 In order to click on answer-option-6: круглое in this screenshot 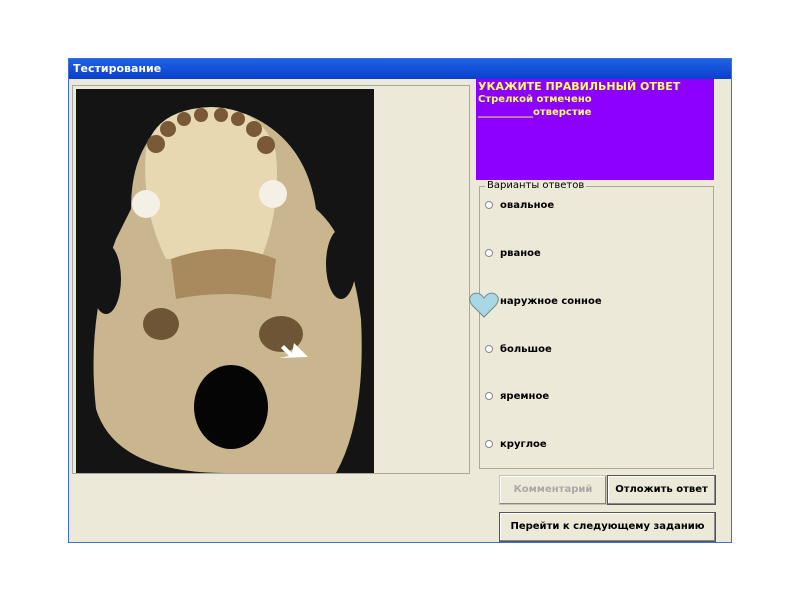, I will do `click(516, 444)`.